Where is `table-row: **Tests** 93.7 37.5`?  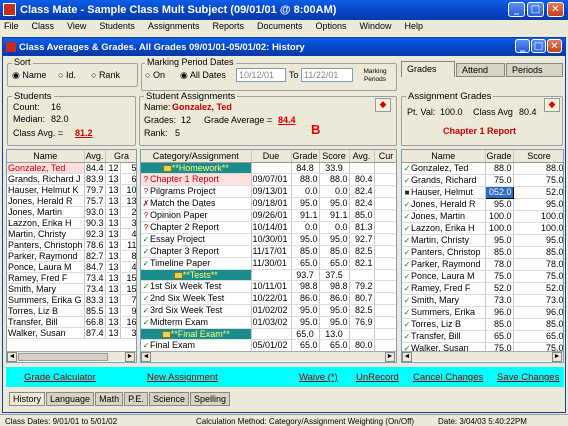 table-row: **Tests** 93.7 37.5 is located at coordinates (268, 275).